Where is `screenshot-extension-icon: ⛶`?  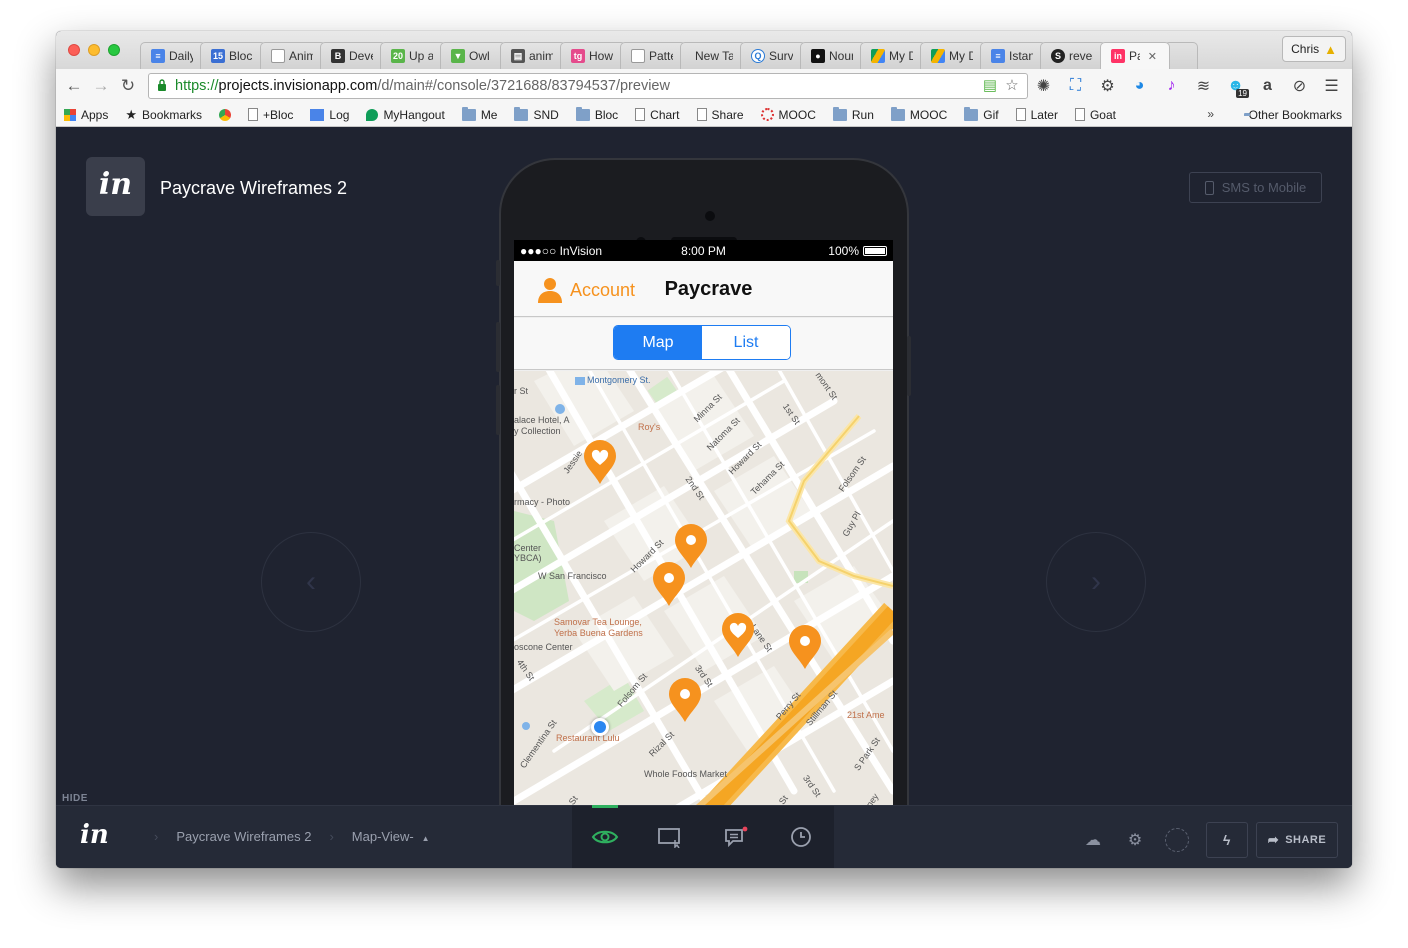
screenshot-extension-icon: ⛶ is located at coordinates (1075, 85).